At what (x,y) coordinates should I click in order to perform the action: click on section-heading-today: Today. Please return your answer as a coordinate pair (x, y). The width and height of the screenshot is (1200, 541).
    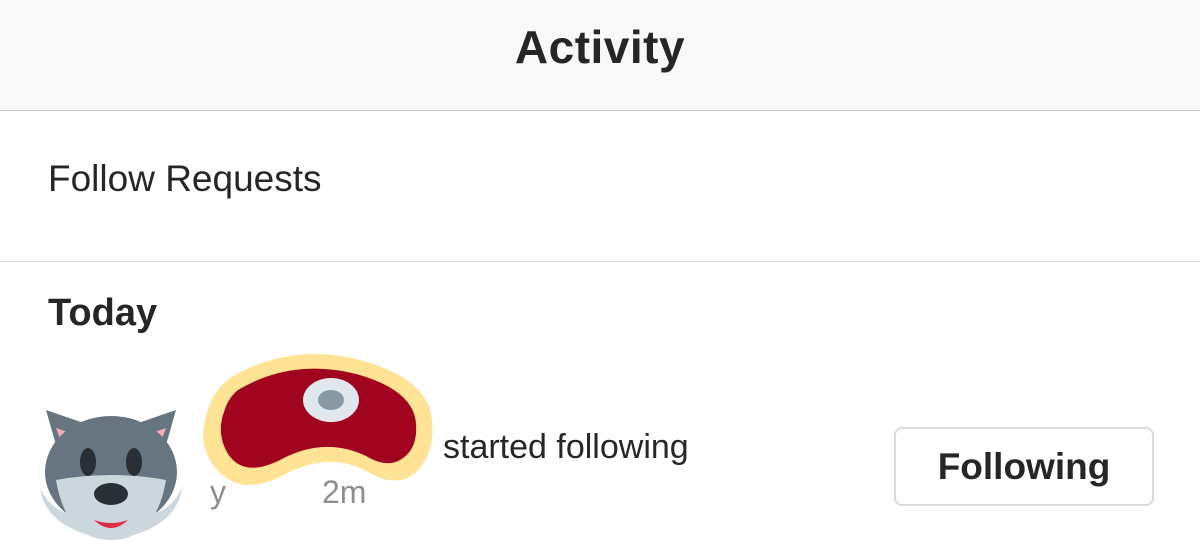
    Looking at the image, I should click on (103, 313).